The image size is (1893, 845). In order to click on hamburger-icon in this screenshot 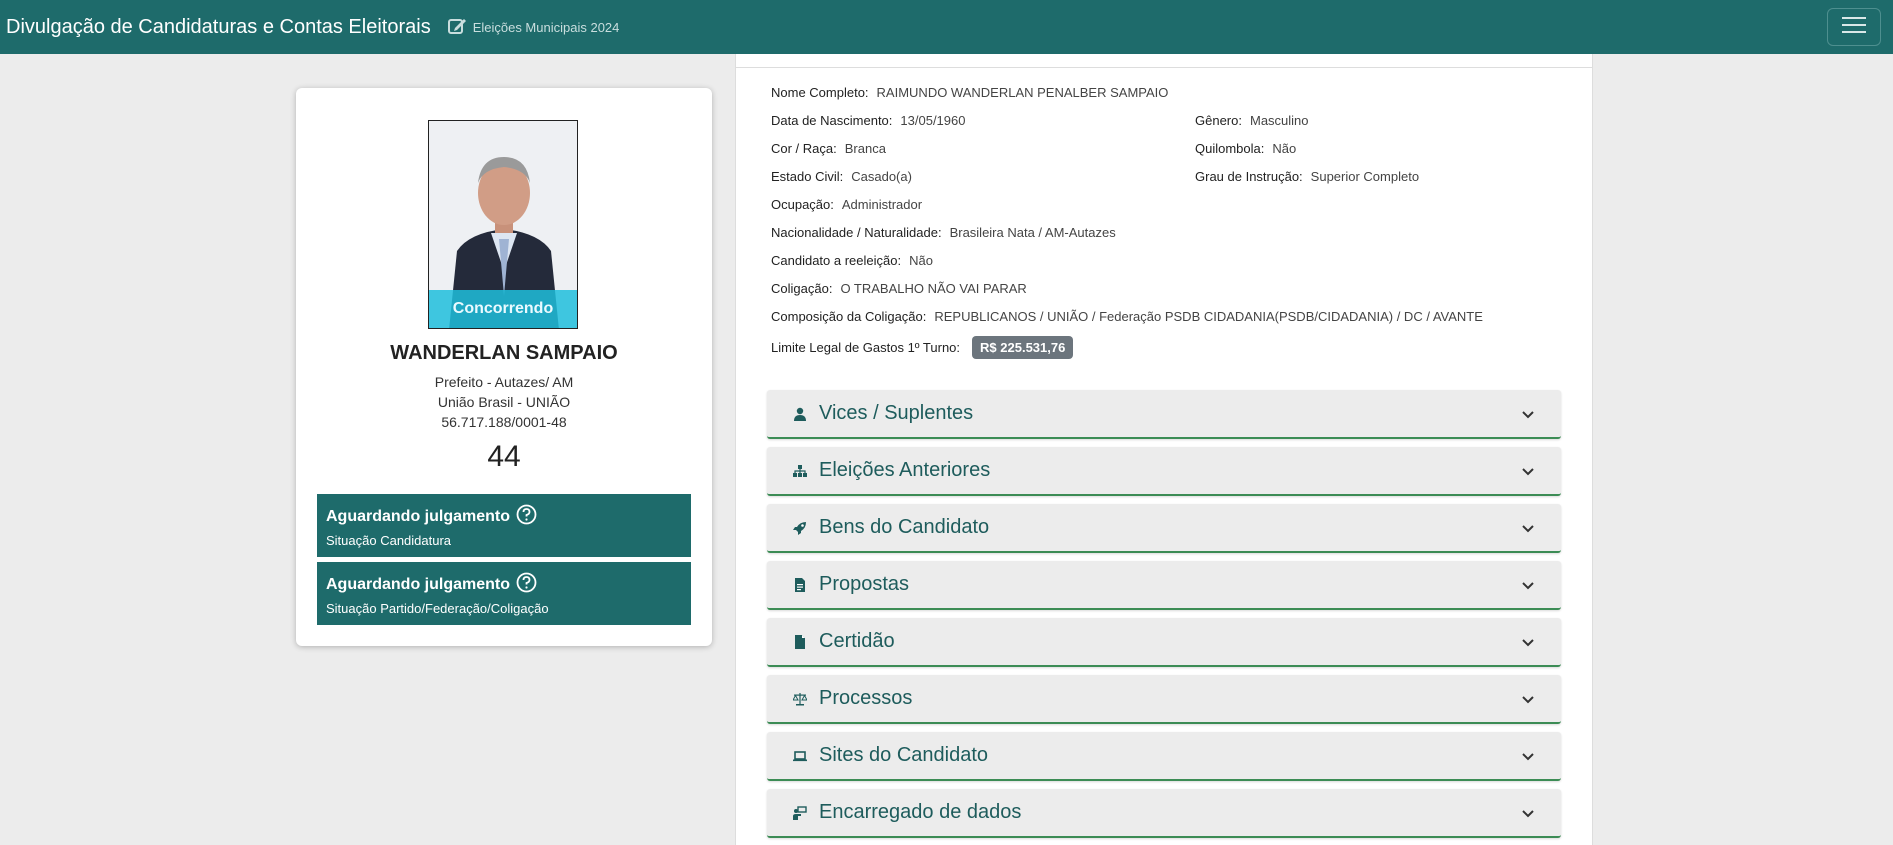, I will do `click(1854, 27)`.